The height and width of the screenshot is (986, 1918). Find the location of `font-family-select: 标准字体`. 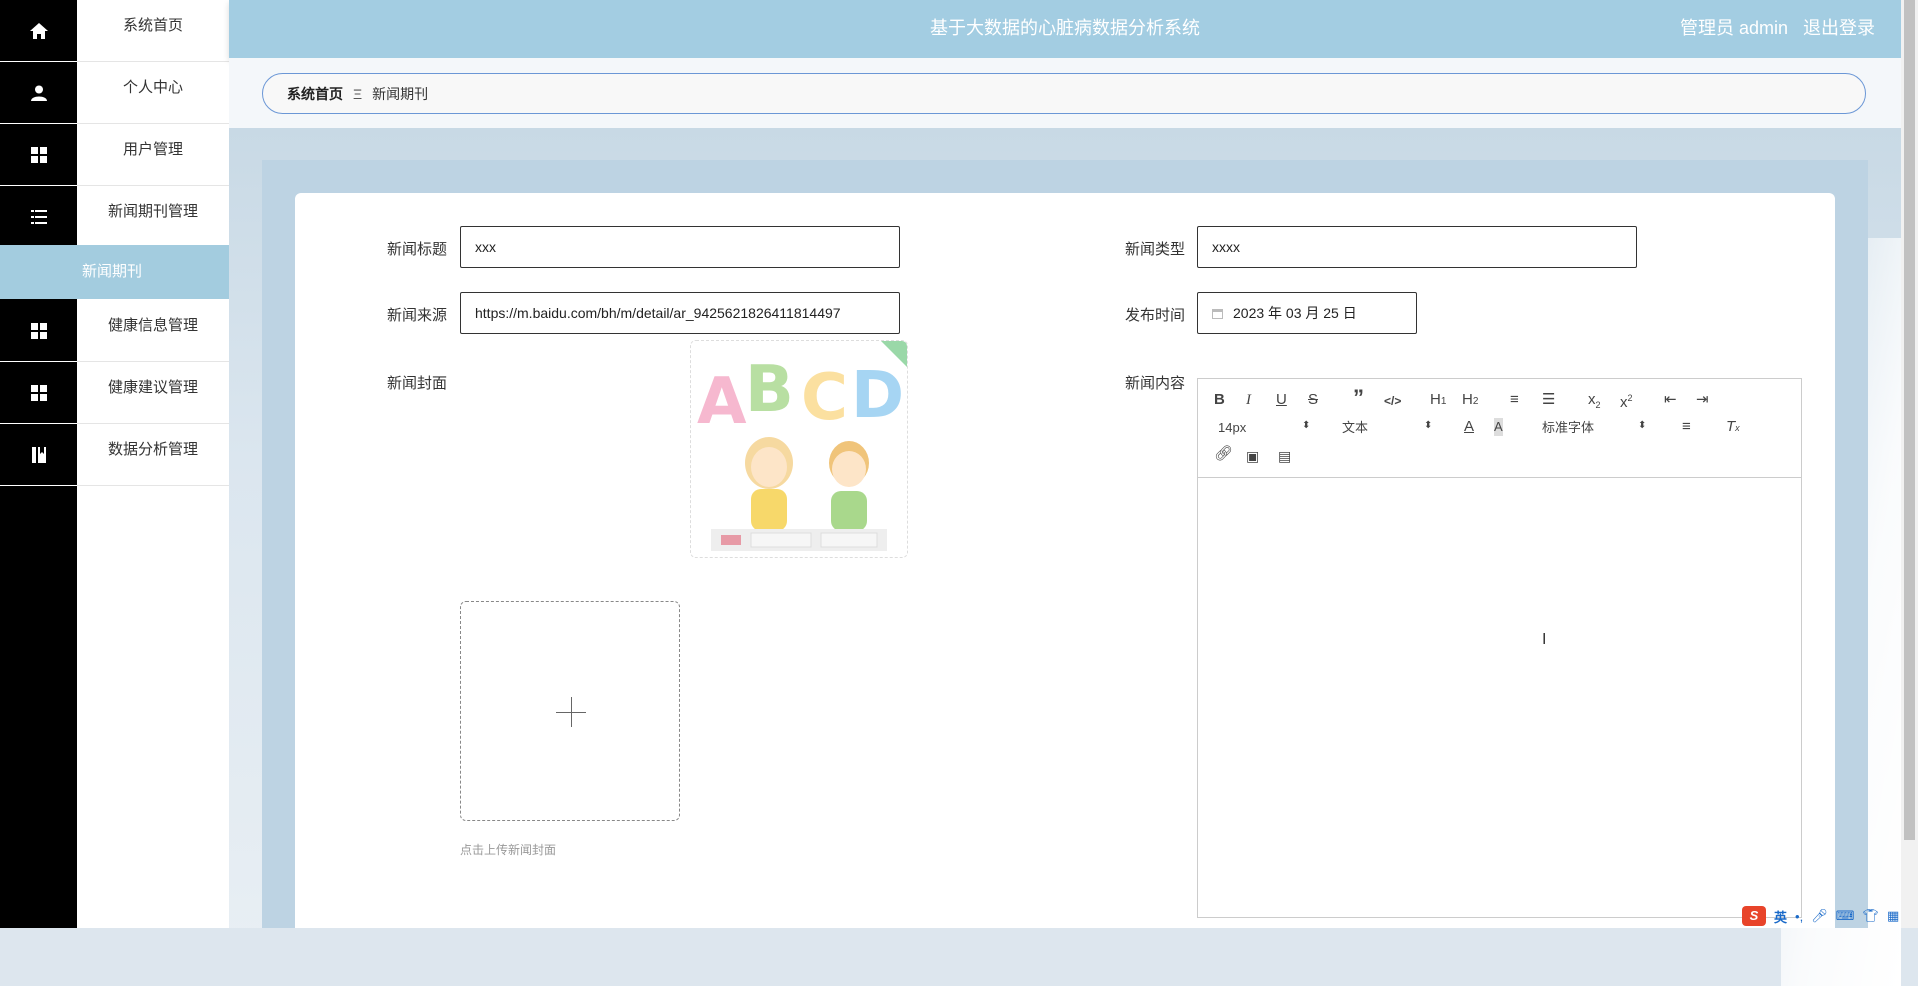

font-family-select: 标准字体 is located at coordinates (1568, 428).